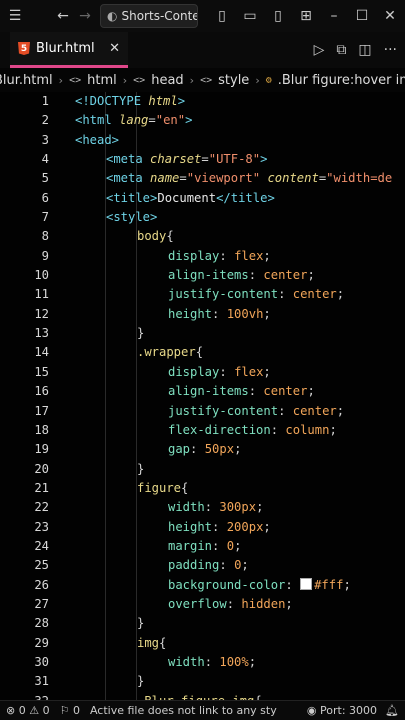 Image resolution: width=405 pixels, height=720 pixels. Describe the element at coordinates (202, 469) in the screenshot. I see `code-line: 20}` at that location.